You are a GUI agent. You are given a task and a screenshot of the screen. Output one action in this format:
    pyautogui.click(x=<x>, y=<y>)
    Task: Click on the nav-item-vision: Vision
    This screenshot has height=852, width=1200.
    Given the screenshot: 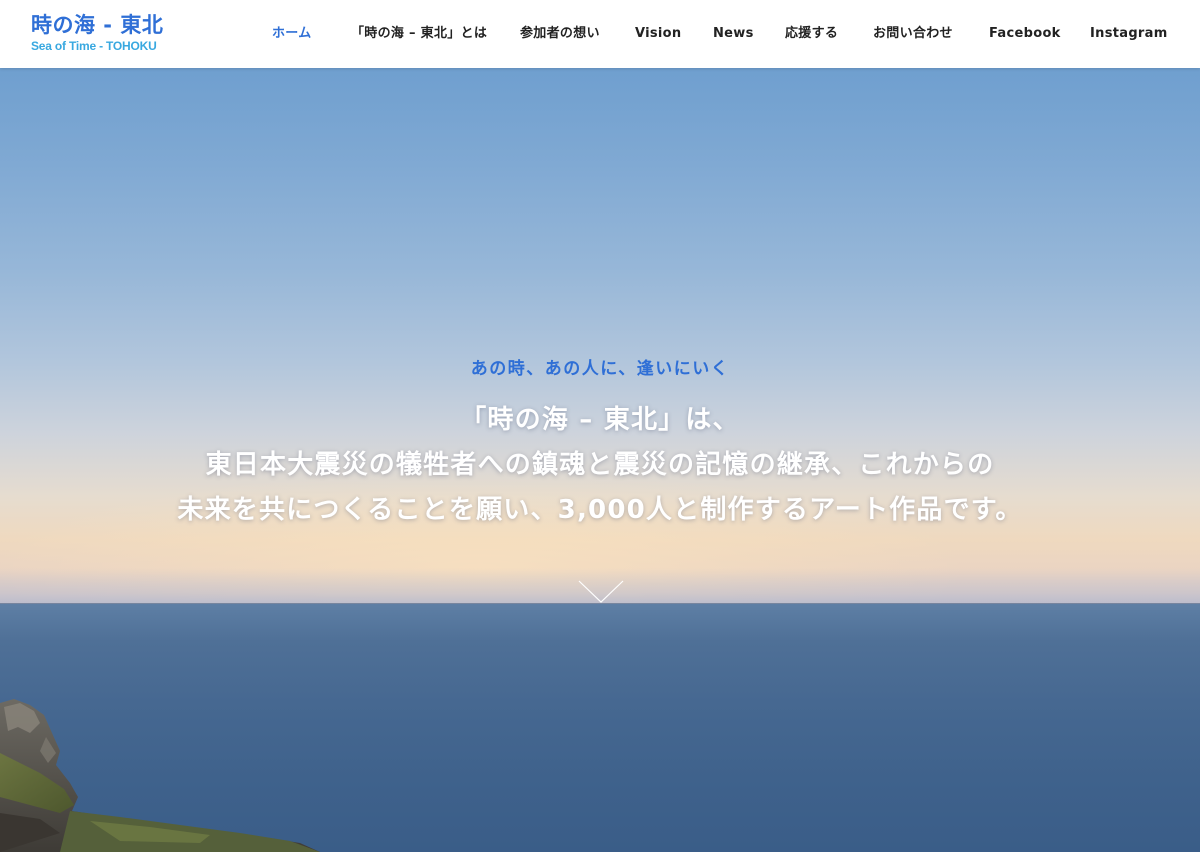 What is the action you would take?
    pyautogui.click(x=658, y=34)
    